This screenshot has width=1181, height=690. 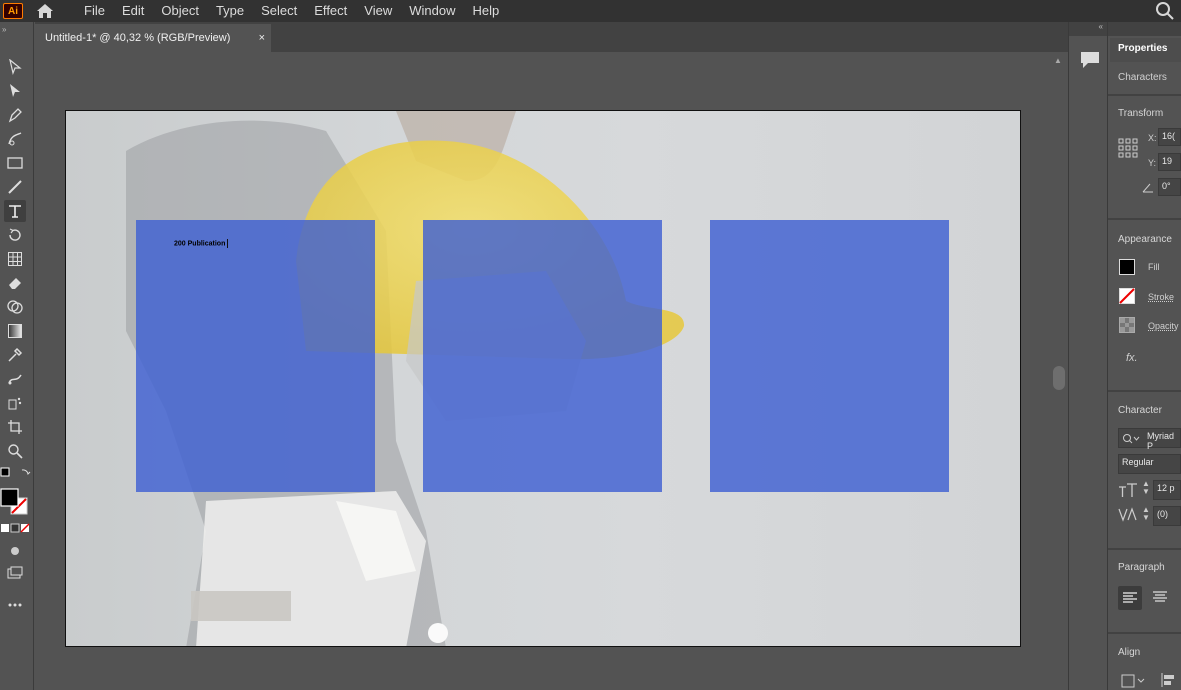 I want to click on font-style-value: Regular, so click(x=1138, y=462).